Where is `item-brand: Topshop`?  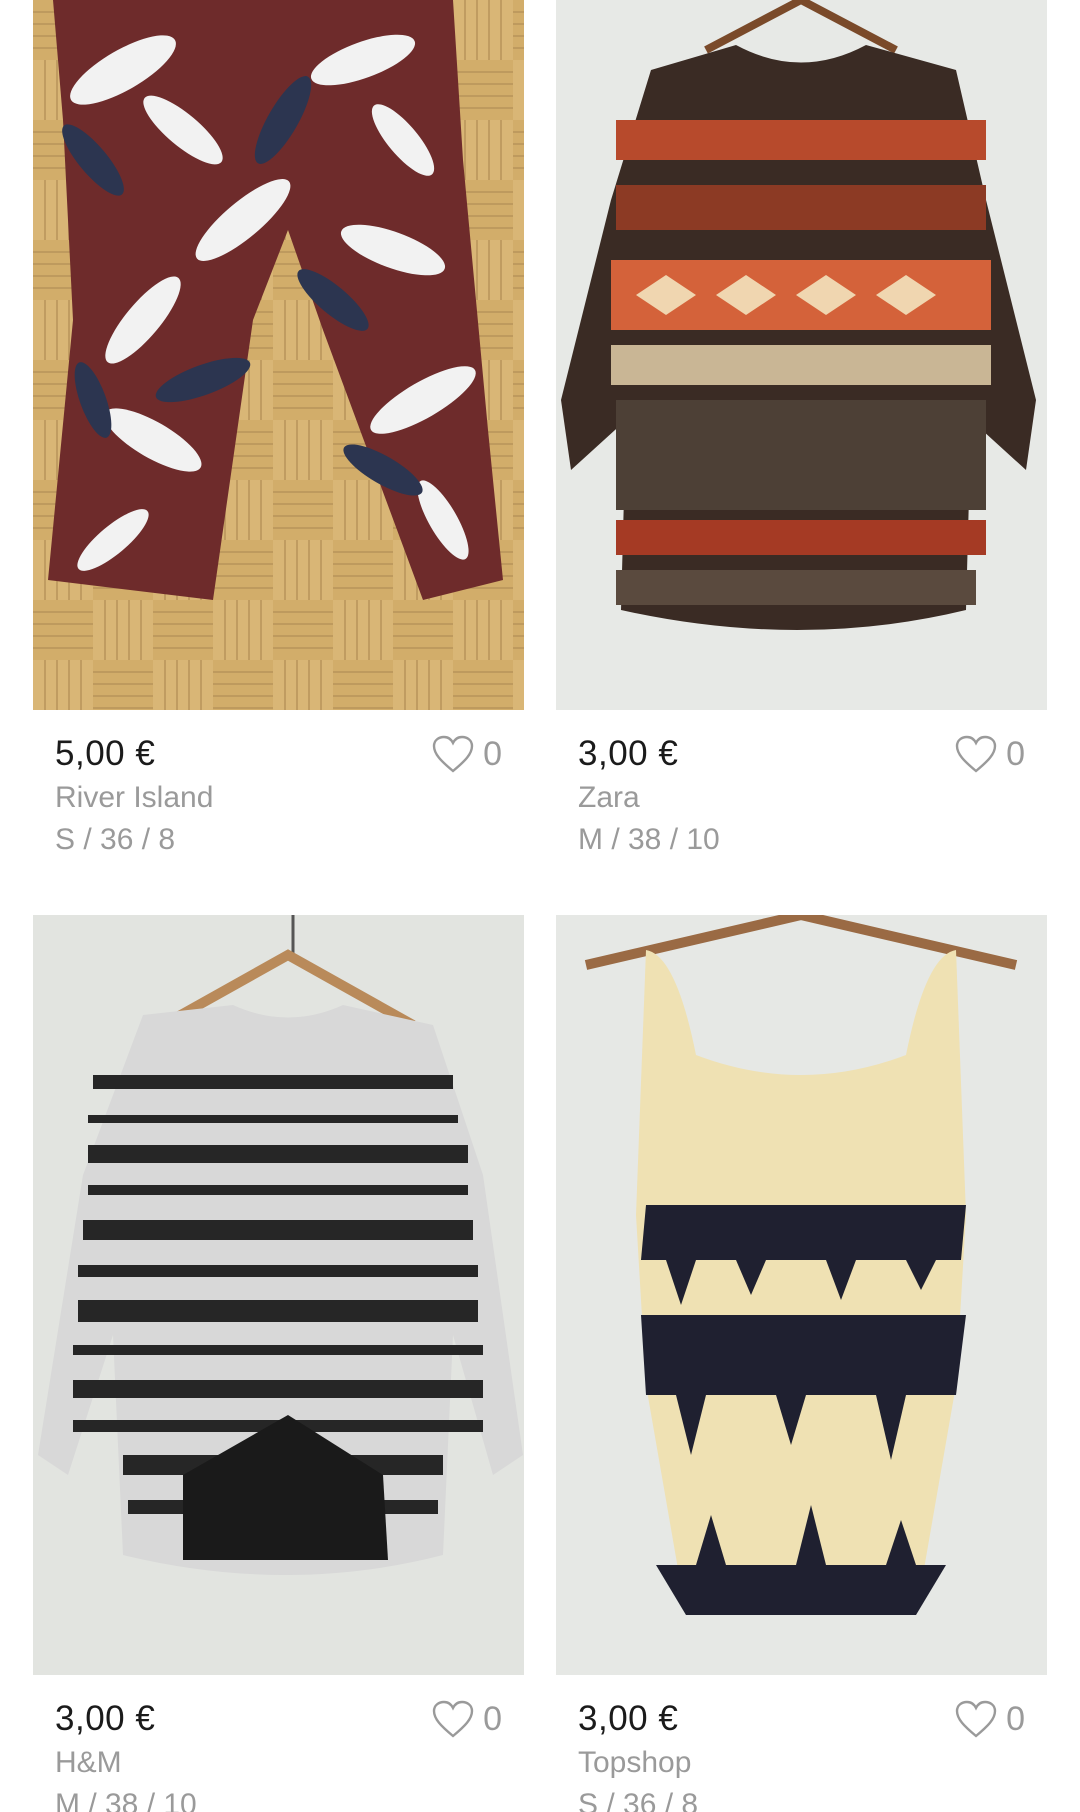
item-brand: Topshop is located at coordinates (635, 1762).